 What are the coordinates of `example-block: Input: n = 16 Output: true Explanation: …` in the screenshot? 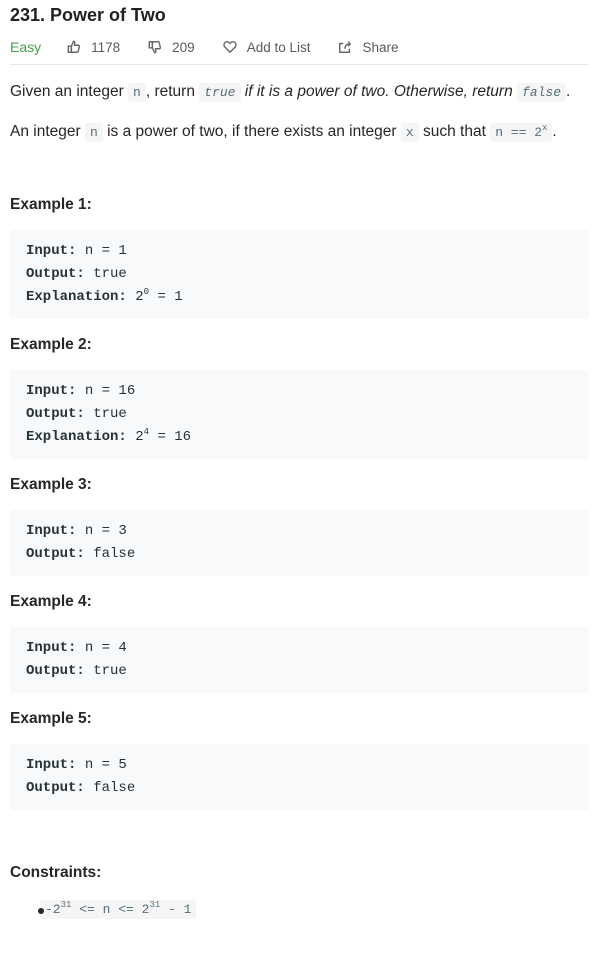 It's located at (299, 414).